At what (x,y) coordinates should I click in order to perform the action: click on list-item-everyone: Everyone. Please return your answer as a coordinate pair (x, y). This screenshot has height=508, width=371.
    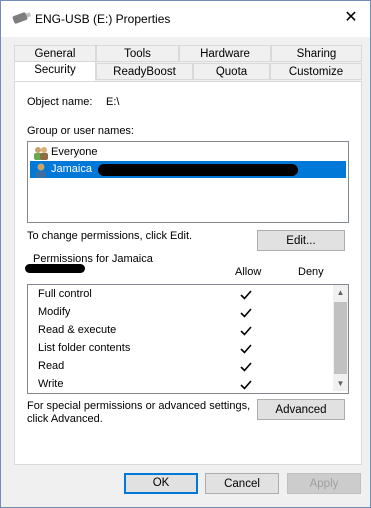
    Looking at the image, I should click on (188, 152).